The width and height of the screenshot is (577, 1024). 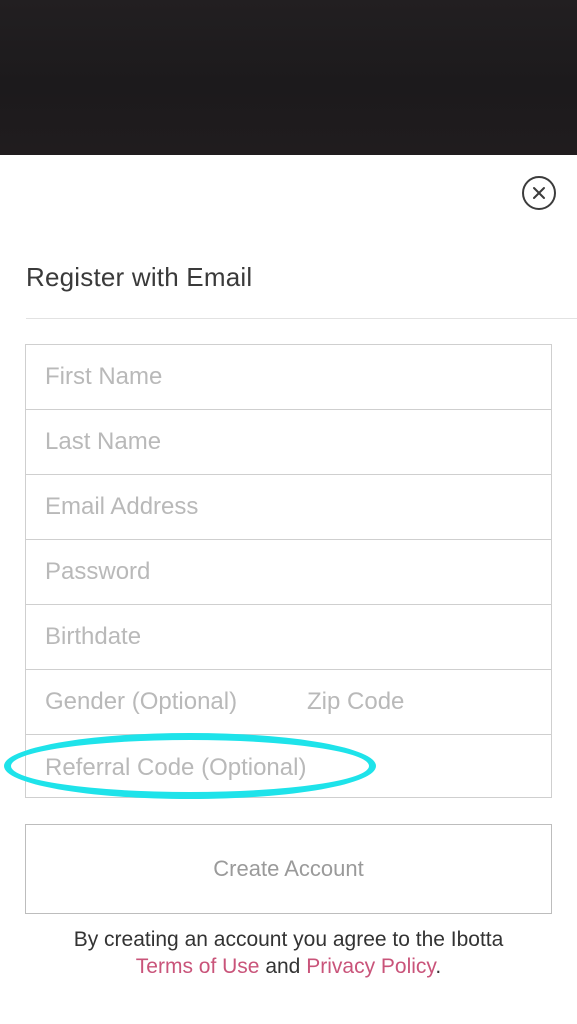 I want to click on birthdate-input, so click(x=288, y=637).